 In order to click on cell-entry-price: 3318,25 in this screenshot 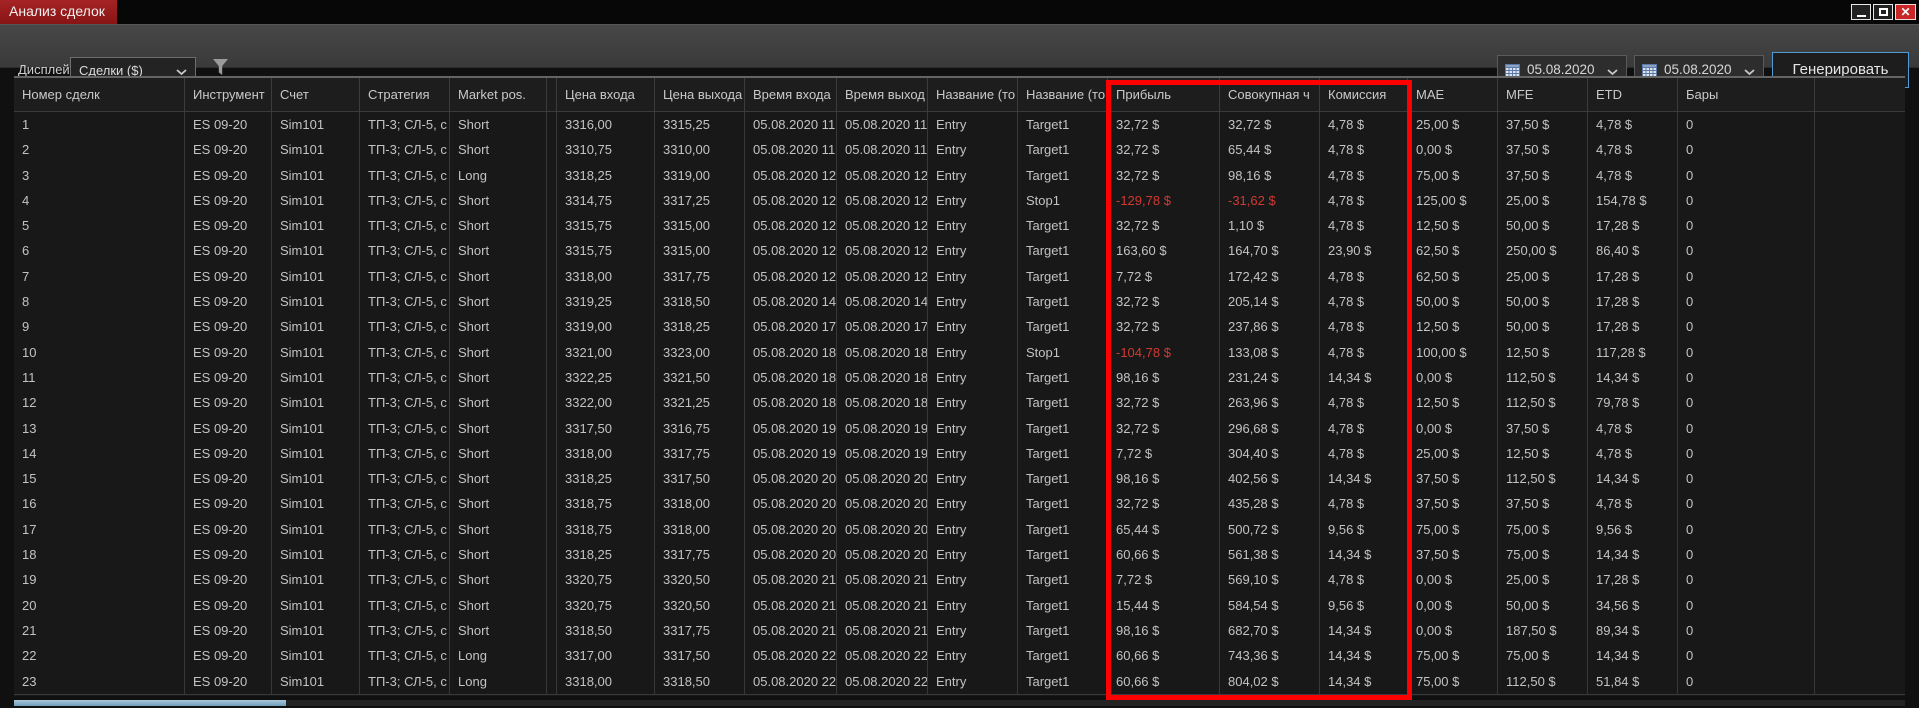, I will do `click(606, 555)`.